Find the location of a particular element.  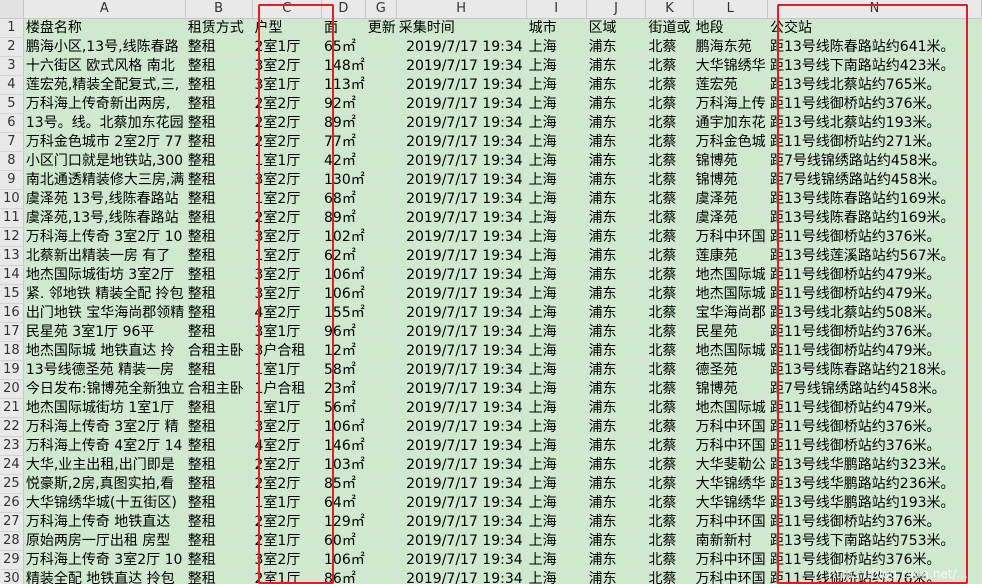

row-number: 12 is located at coordinates (12, 237).